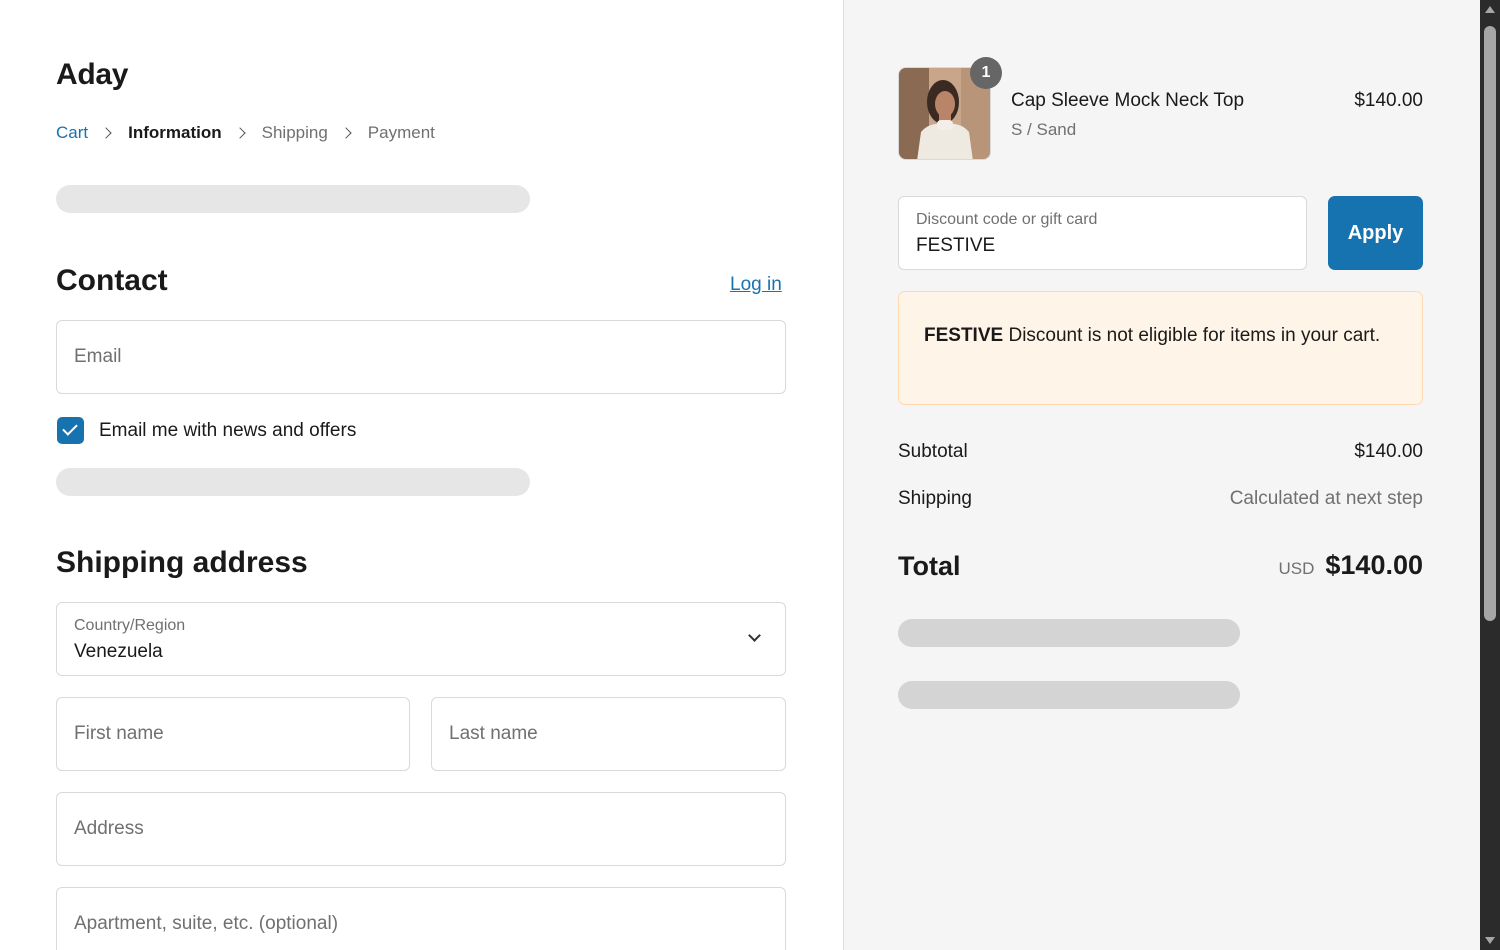 The image size is (1500, 950). I want to click on breadcrumb-payment: Payment, so click(401, 132).